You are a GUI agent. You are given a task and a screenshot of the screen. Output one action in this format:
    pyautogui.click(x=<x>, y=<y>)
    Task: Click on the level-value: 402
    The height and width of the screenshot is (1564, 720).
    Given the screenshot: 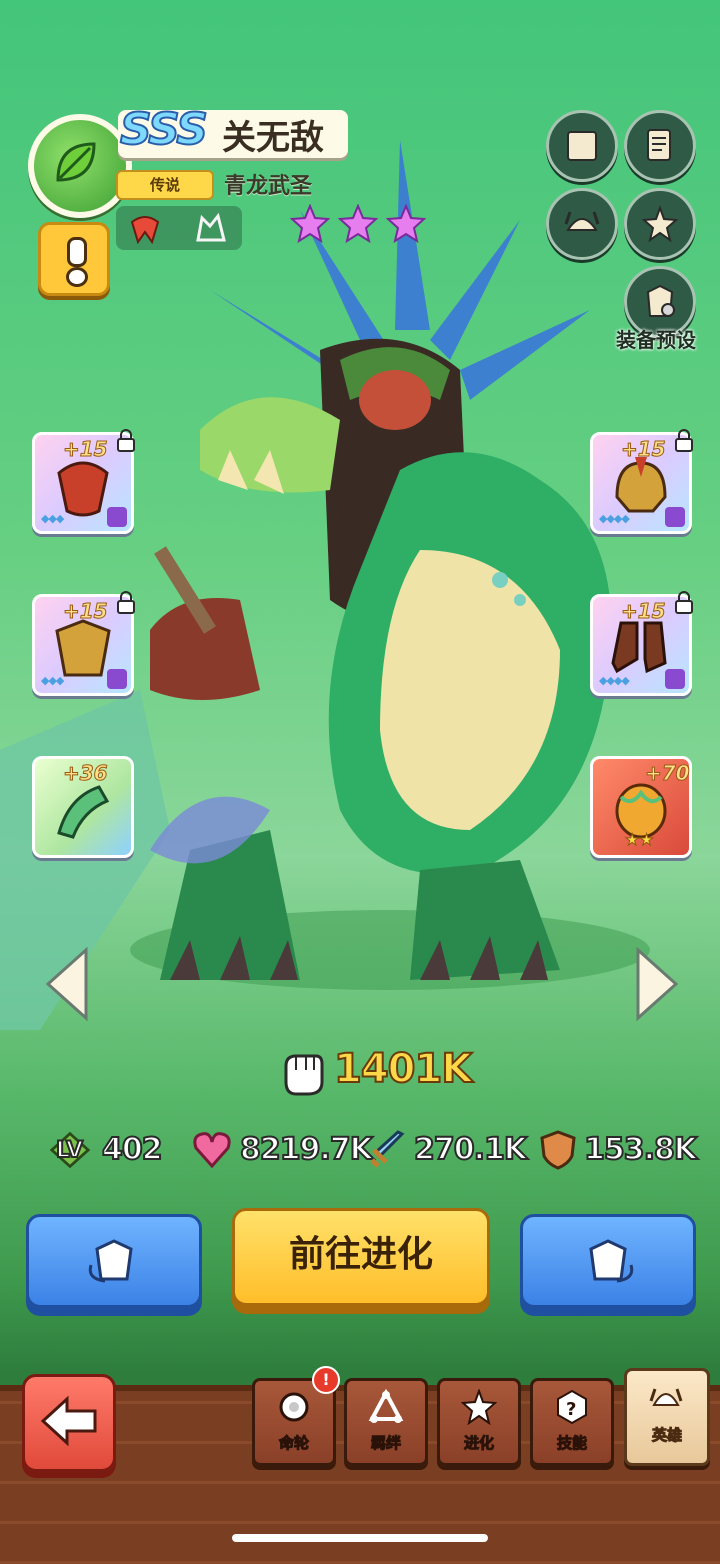 What is the action you would take?
    pyautogui.click(x=132, y=1149)
    